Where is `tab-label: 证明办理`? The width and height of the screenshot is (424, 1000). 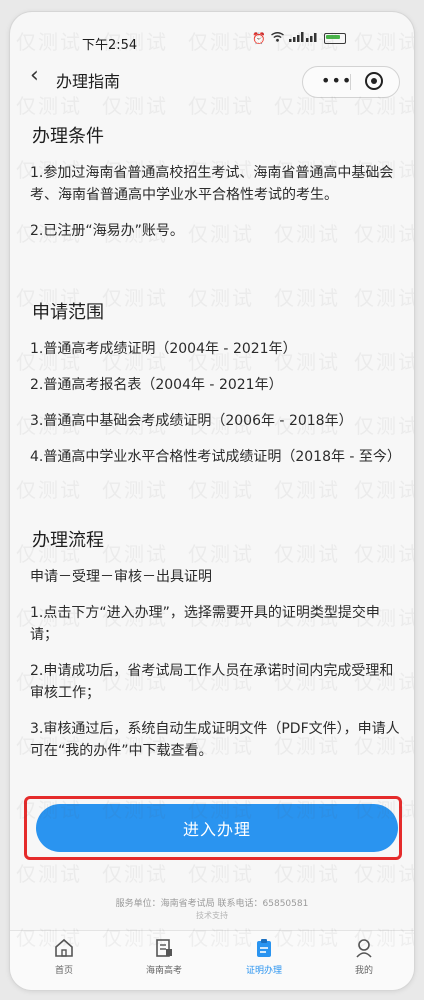 tab-label: 证明办理 is located at coordinates (263, 971).